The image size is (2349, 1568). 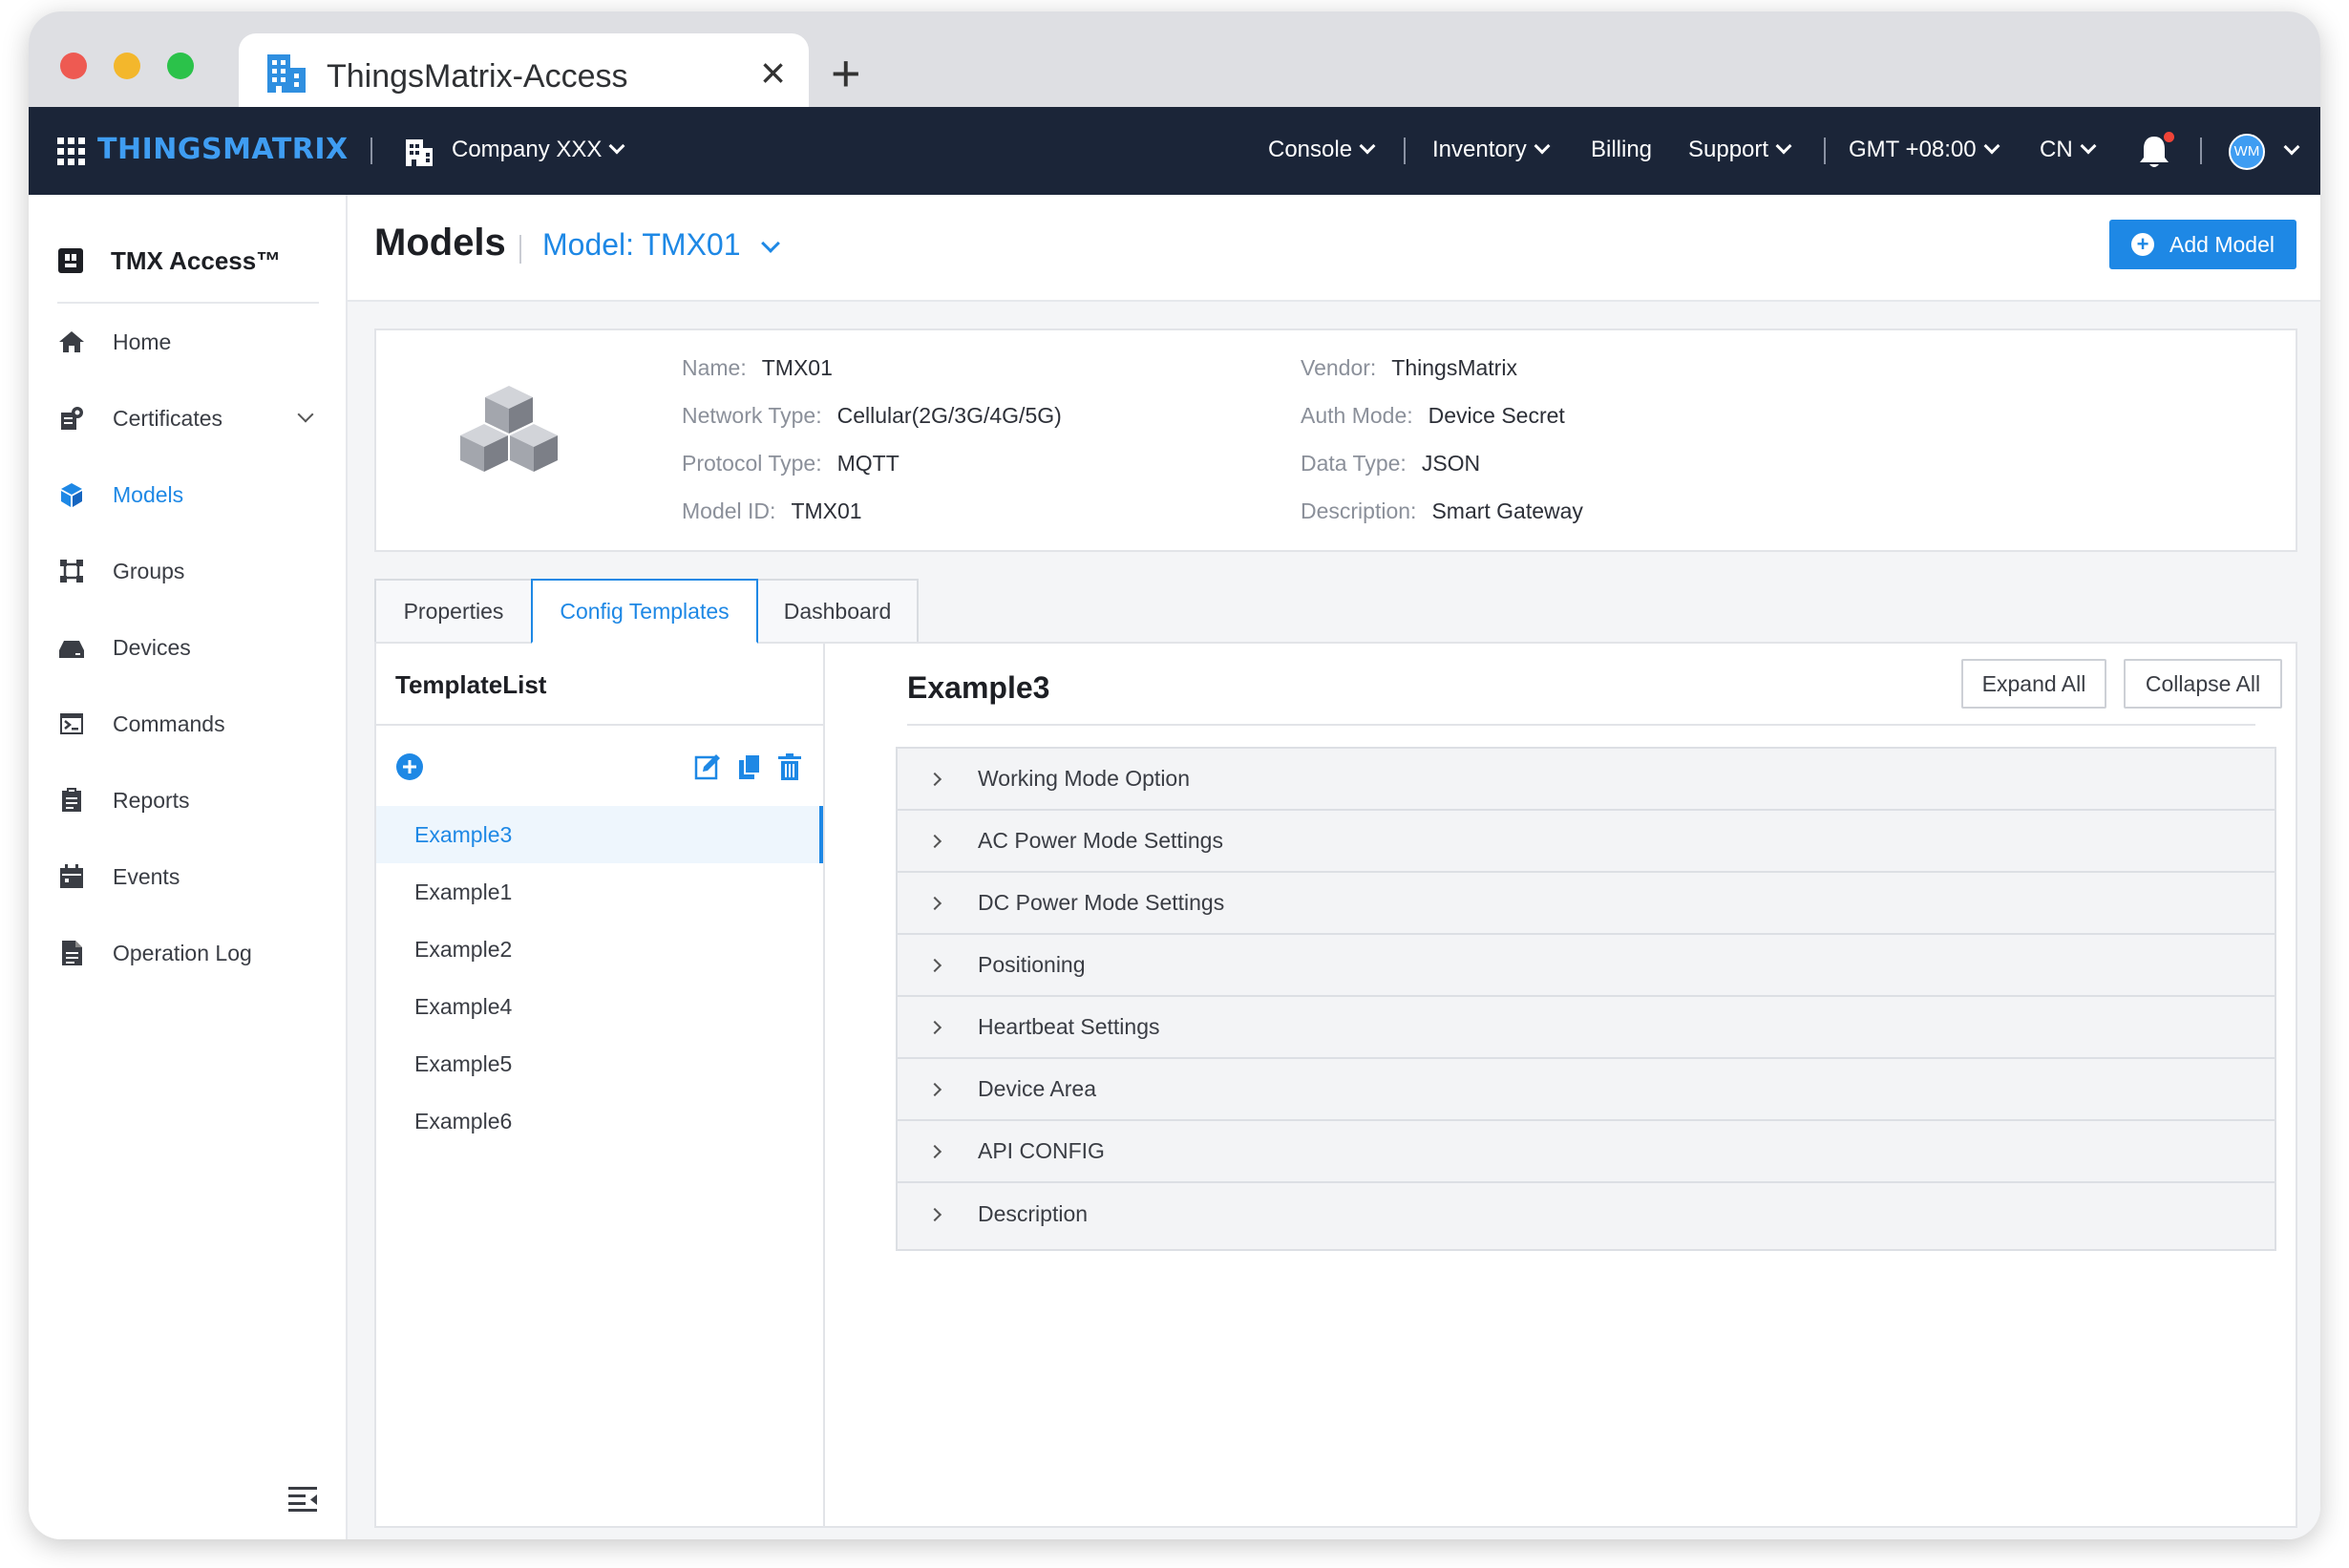 I want to click on tab-properties: Properties, so click(x=453, y=611).